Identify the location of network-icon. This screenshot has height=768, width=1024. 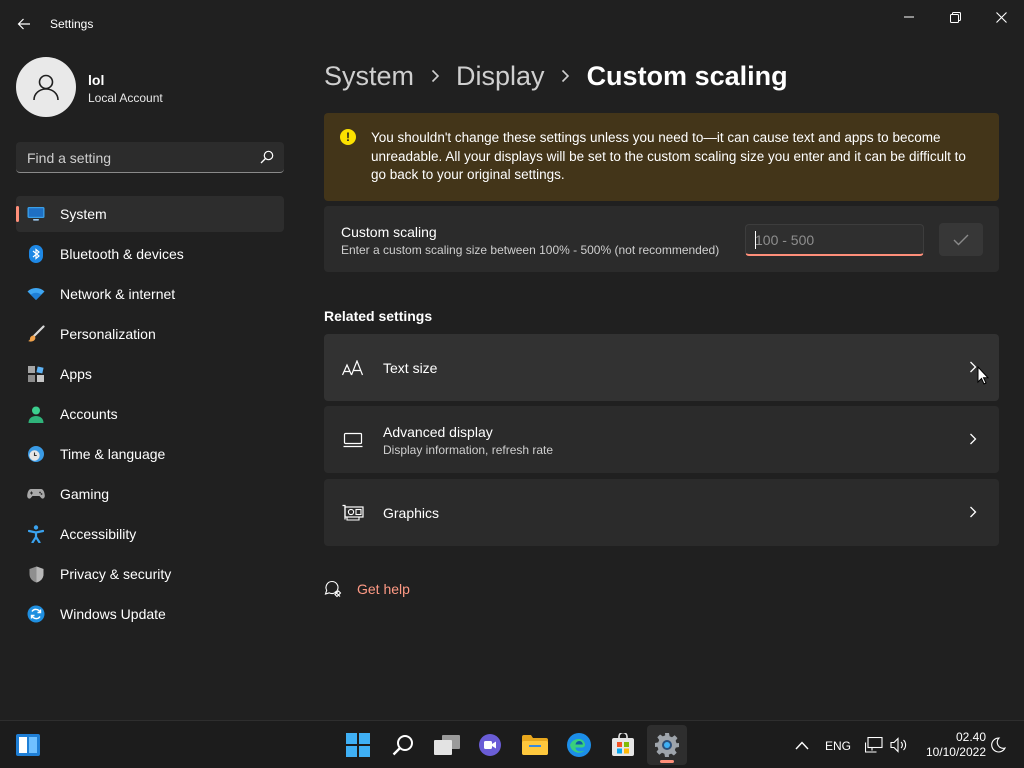
(874, 745).